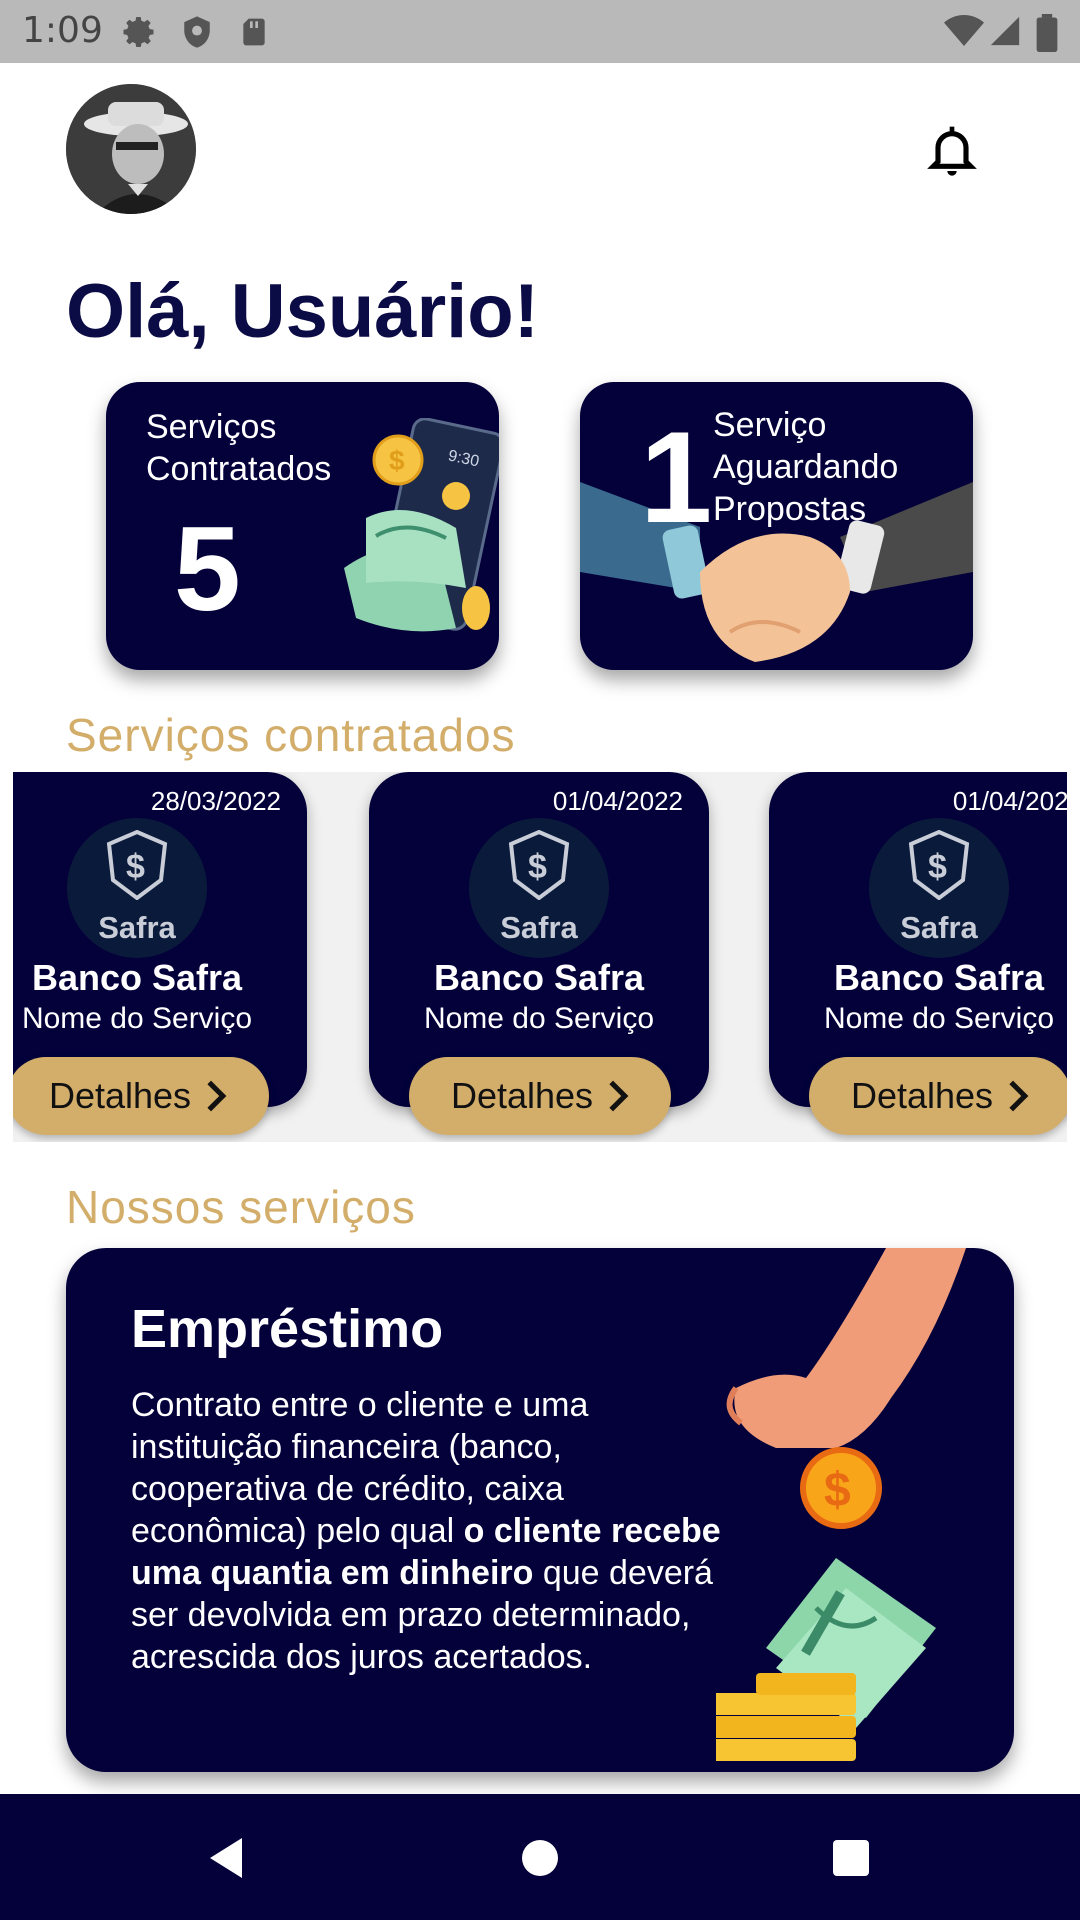 The image size is (1080, 1920). I want to click on pending-label-line2: Aguardando, so click(806, 467).